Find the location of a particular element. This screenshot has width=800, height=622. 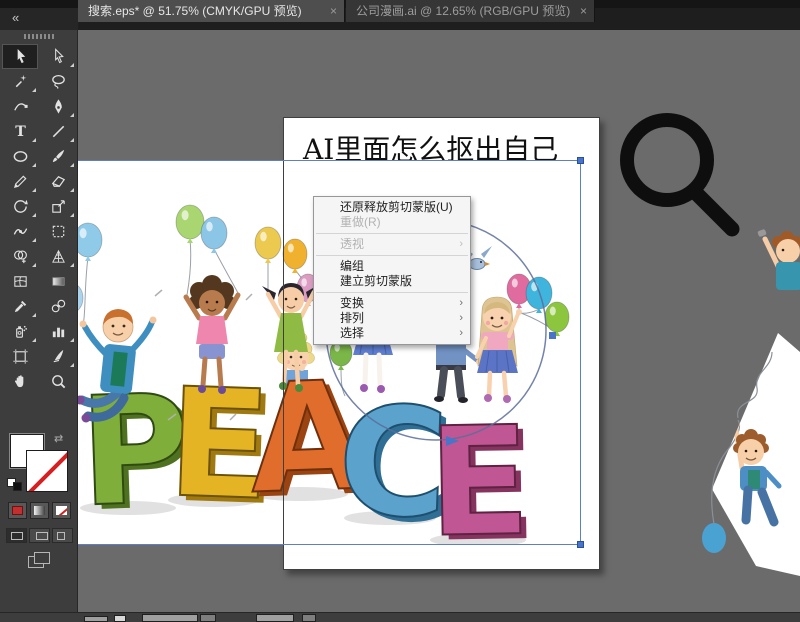

magic-wand-tool is located at coordinates (20, 81).